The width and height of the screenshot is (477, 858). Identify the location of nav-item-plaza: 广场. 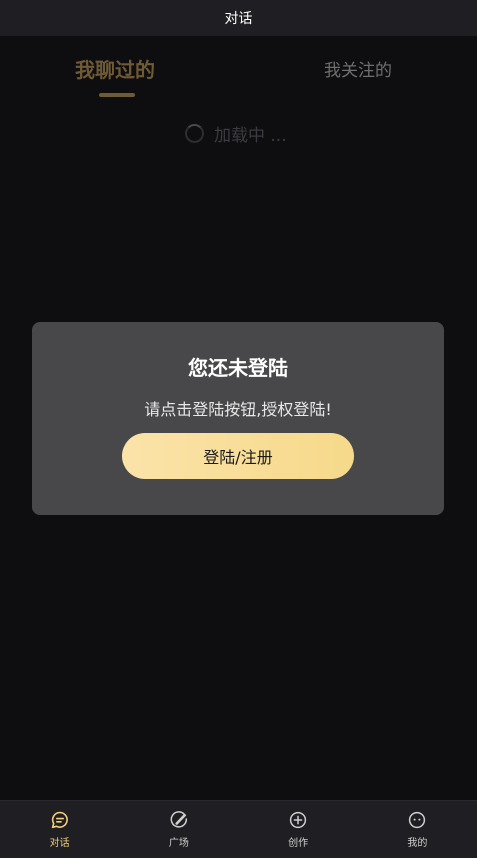
(178, 829).